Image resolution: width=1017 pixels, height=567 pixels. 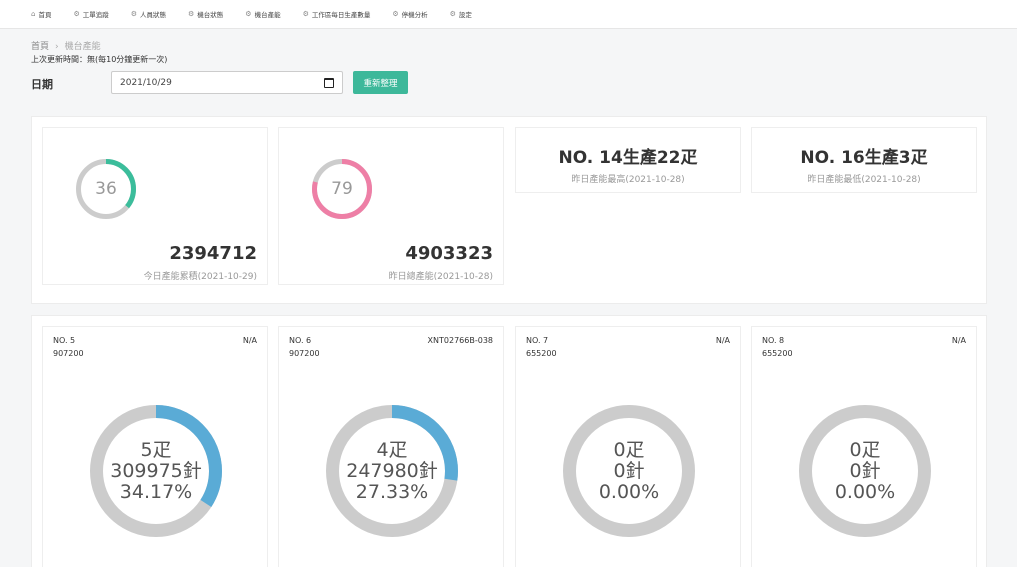 I want to click on highest-capacity-title: NO. 14生產22疋, so click(x=628, y=158).